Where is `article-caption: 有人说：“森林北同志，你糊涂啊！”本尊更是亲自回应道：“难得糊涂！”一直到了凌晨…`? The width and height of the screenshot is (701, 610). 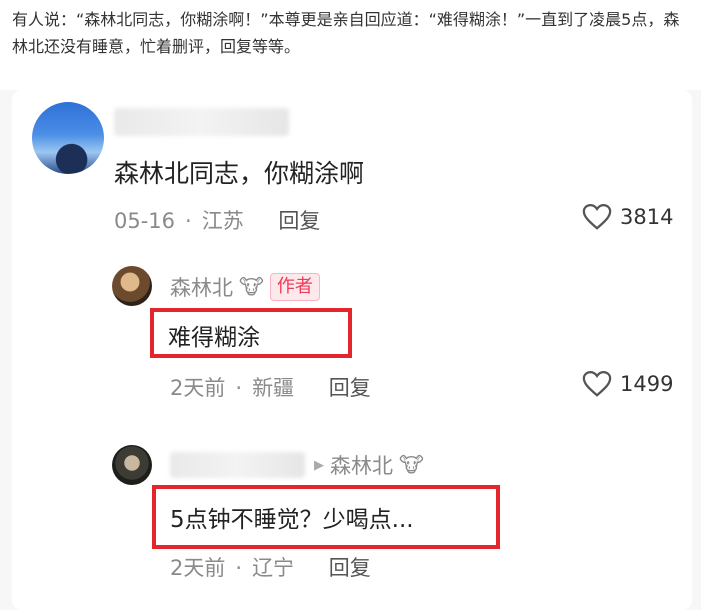 article-caption: 有人说：“森林北同志，你糊涂啊！”本尊更是亲自回应道：“难得糊涂！”一直到了凌晨… is located at coordinates (346, 33).